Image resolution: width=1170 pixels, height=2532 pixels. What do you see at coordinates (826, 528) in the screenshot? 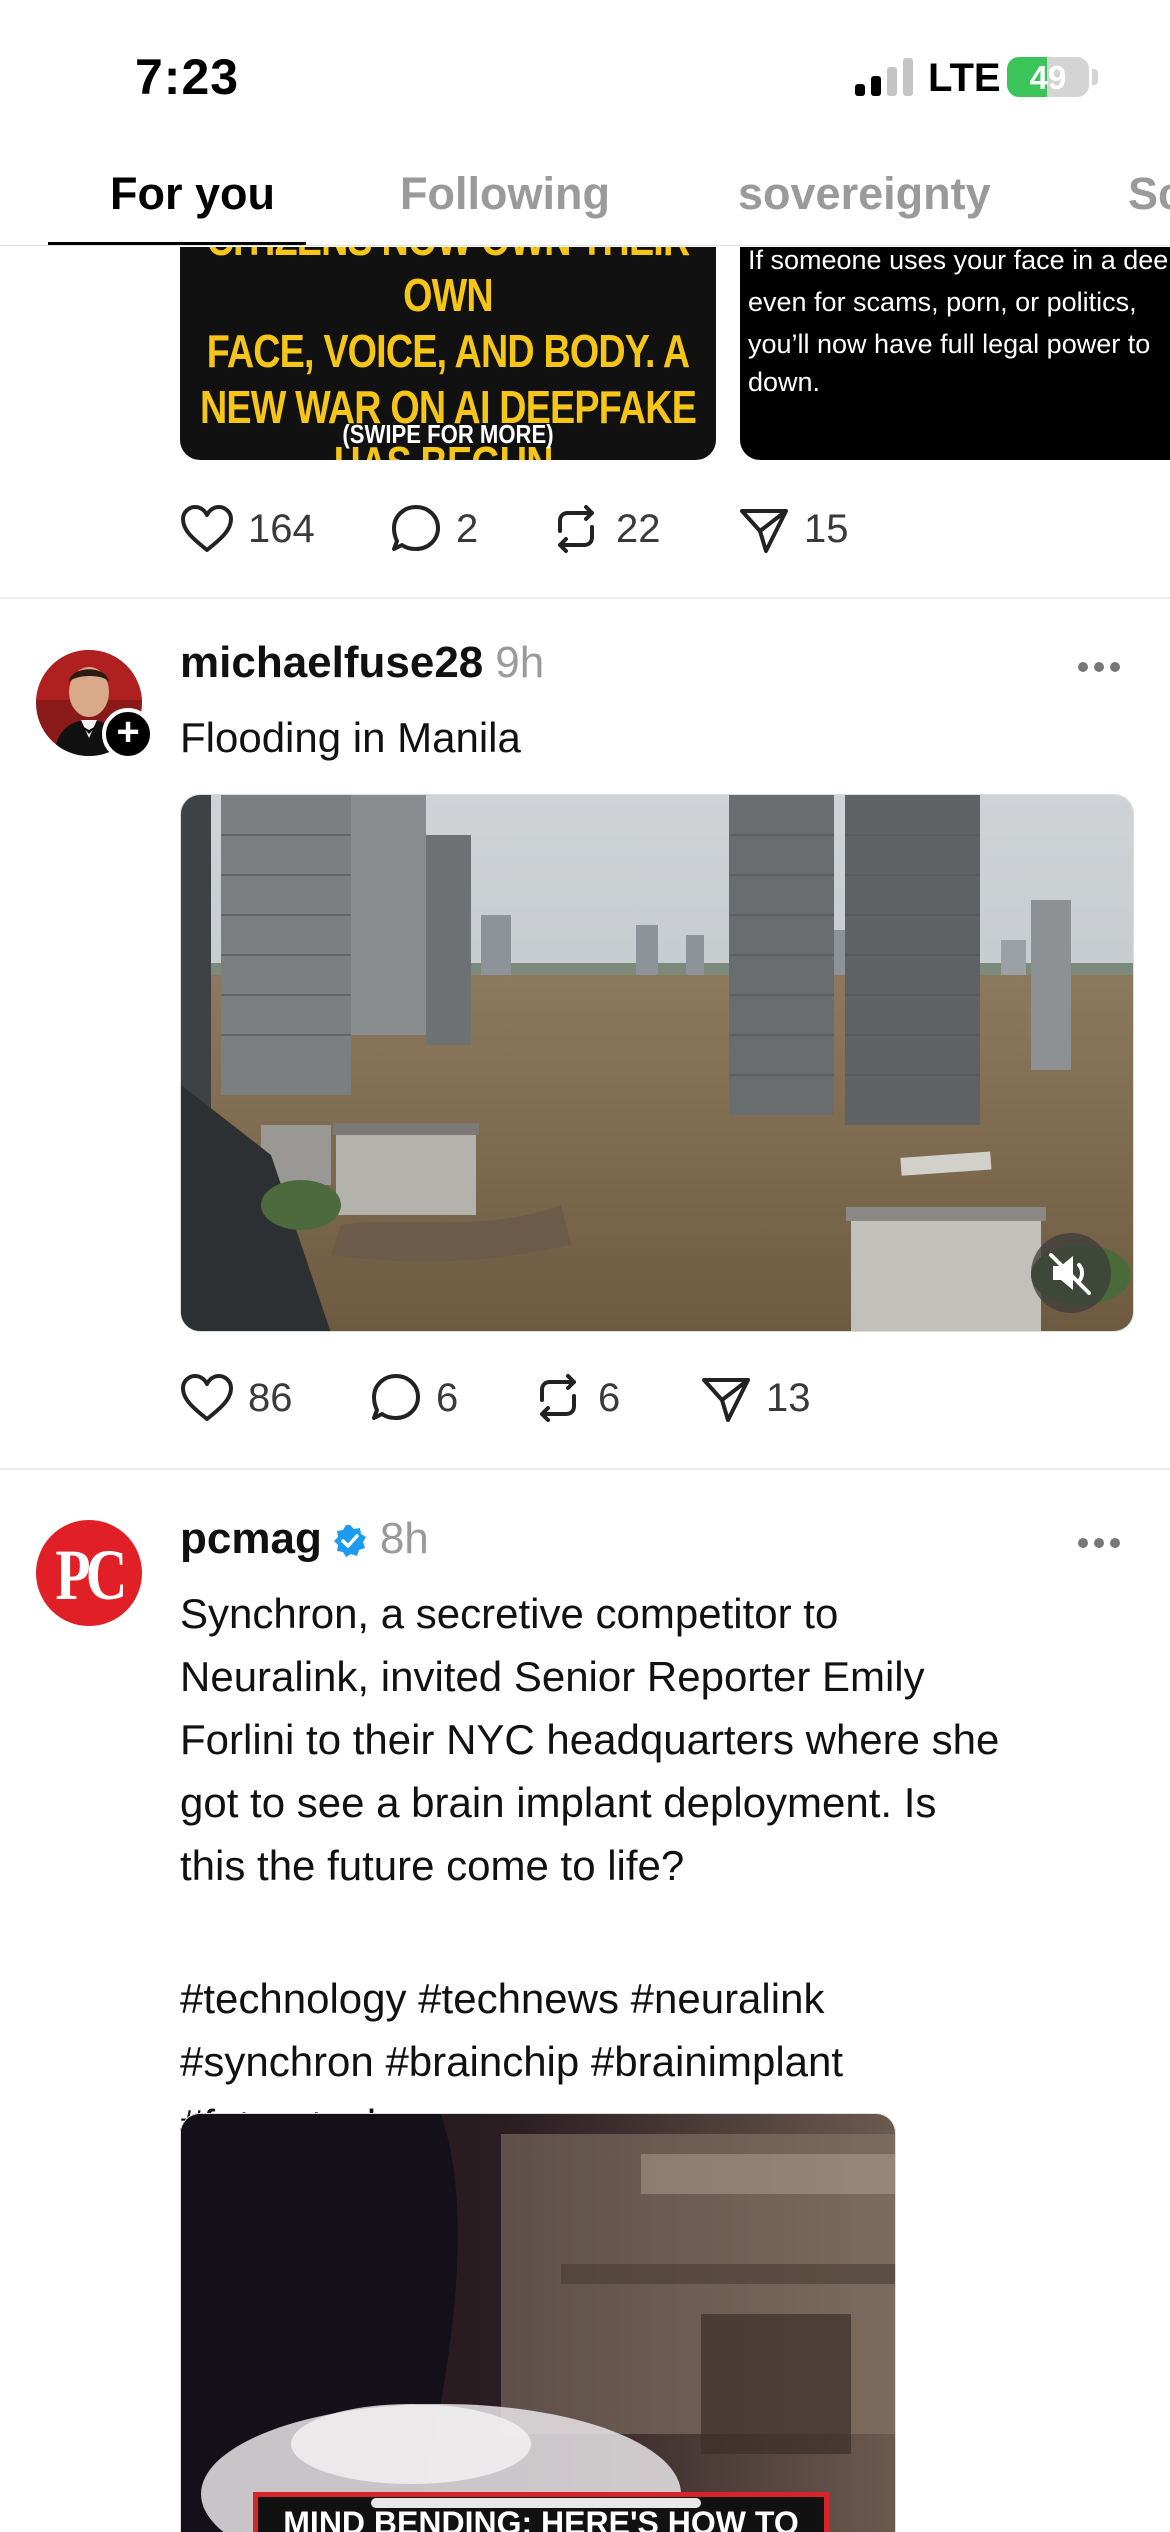
I see `share-count: 15` at bounding box center [826, 528].